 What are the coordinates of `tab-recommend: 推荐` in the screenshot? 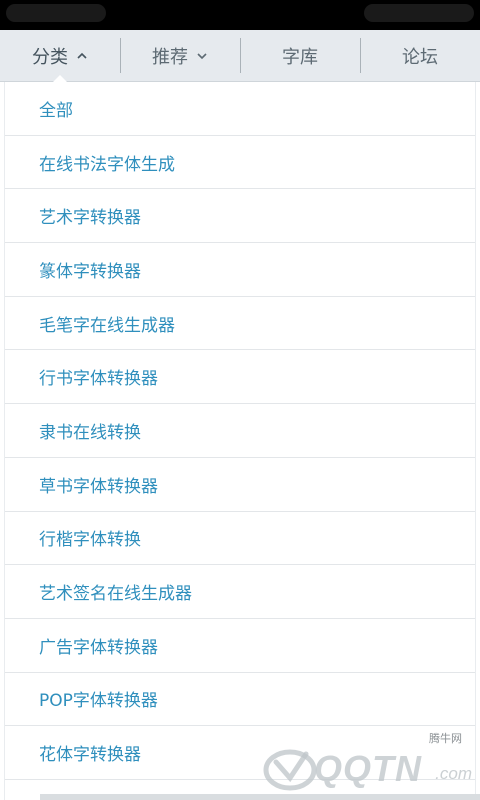 It's located at (180, 55).